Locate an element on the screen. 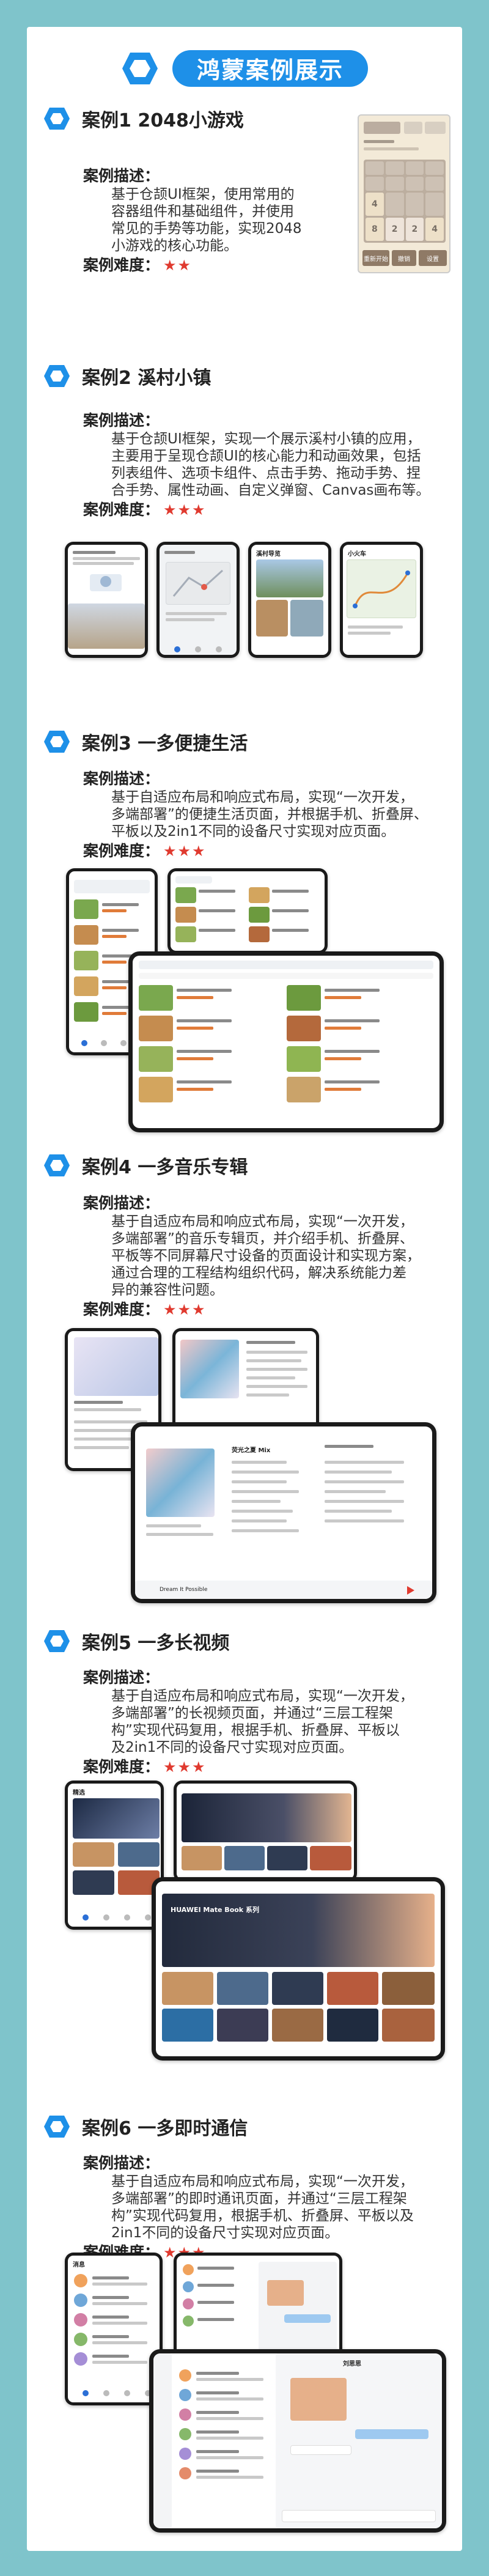 The width and height of the screenshot is (489, 2576). case-title: 案例6 一多即时通信 is located at coordinates (165, 2128).